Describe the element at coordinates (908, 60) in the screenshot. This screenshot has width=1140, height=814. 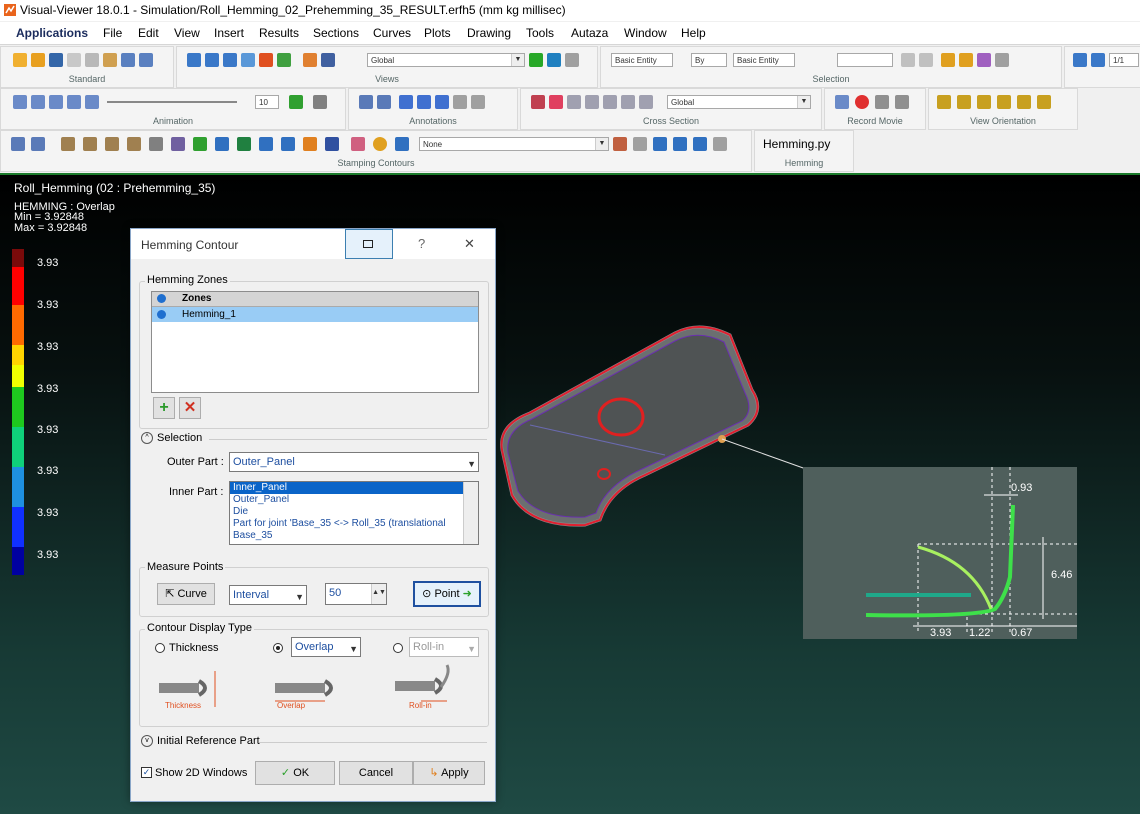
I see `select-add-icon` at that location.